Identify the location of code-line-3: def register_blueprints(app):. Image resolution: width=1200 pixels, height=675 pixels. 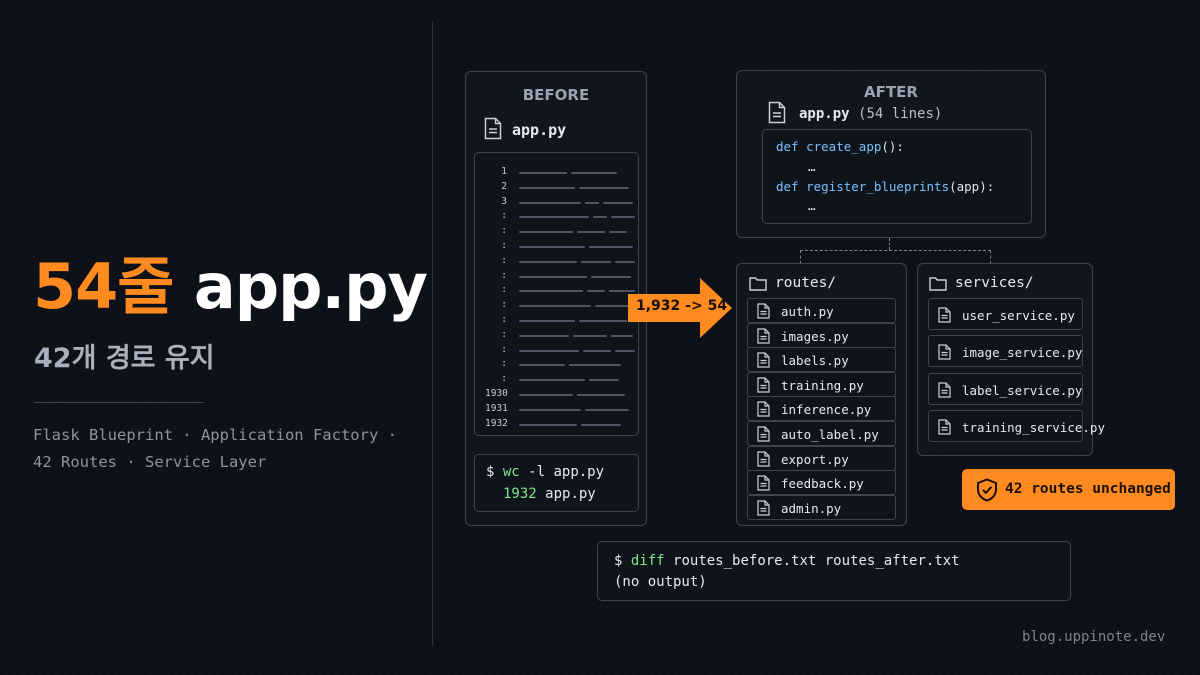
(885, 186).